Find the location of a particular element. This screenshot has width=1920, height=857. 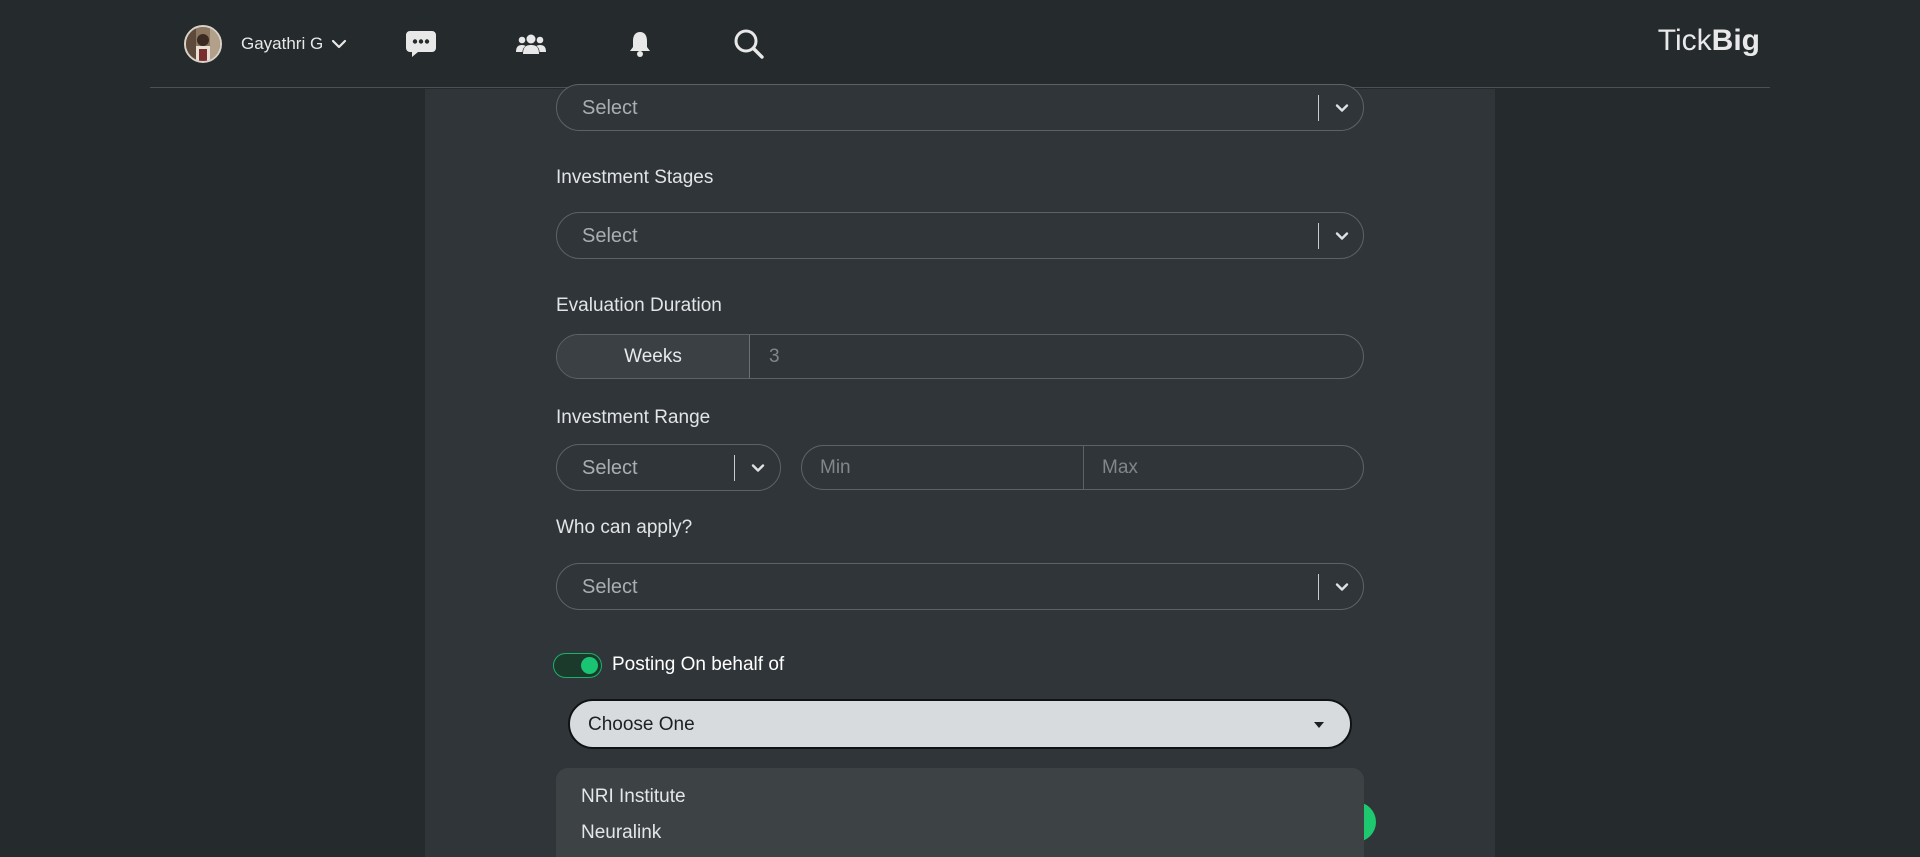

min-placeholder: Min is located at coordinates (835, 467).